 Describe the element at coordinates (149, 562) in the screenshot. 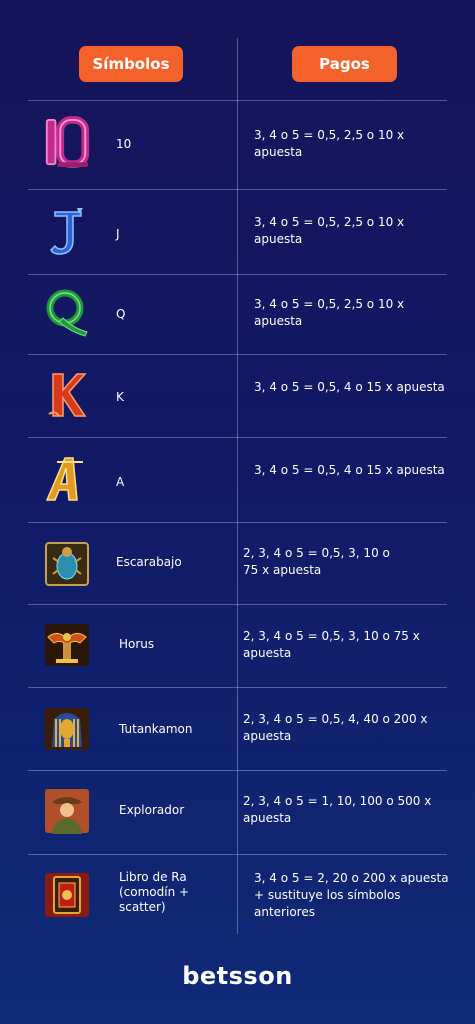

I see `symbol-name: Escarabajo` at that location.